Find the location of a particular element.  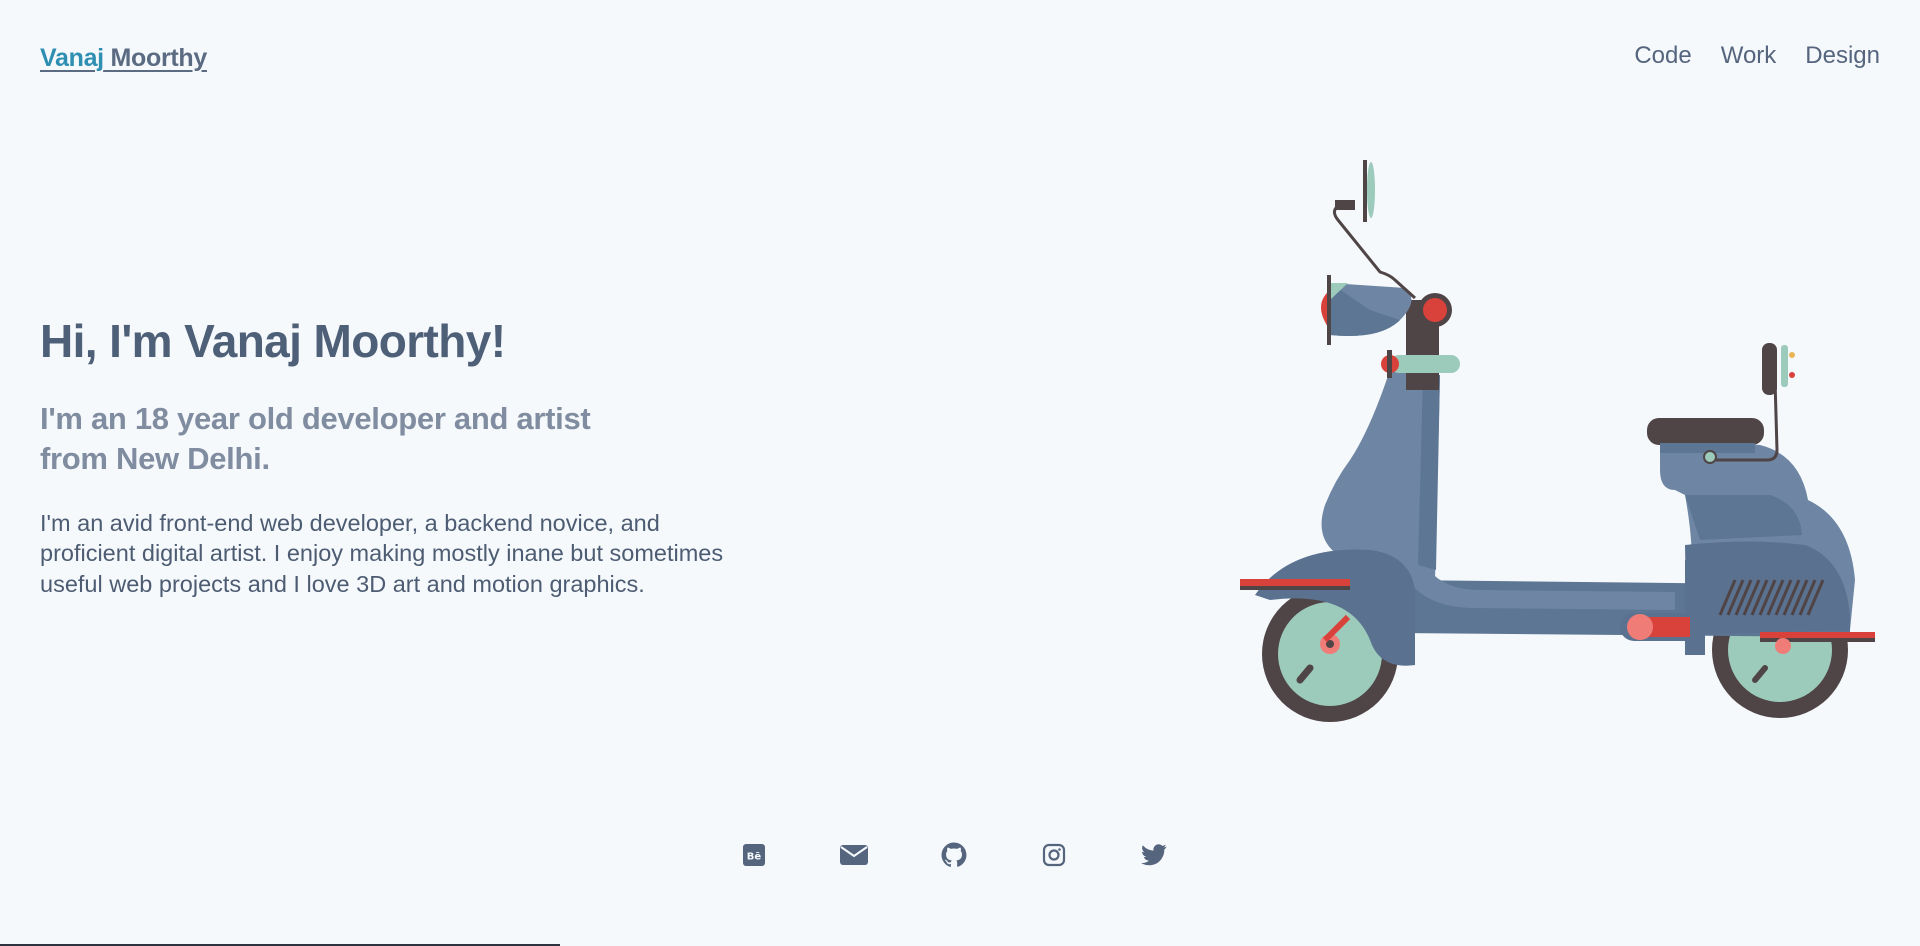

twitter-icon is located at coordinates (1154, 855).